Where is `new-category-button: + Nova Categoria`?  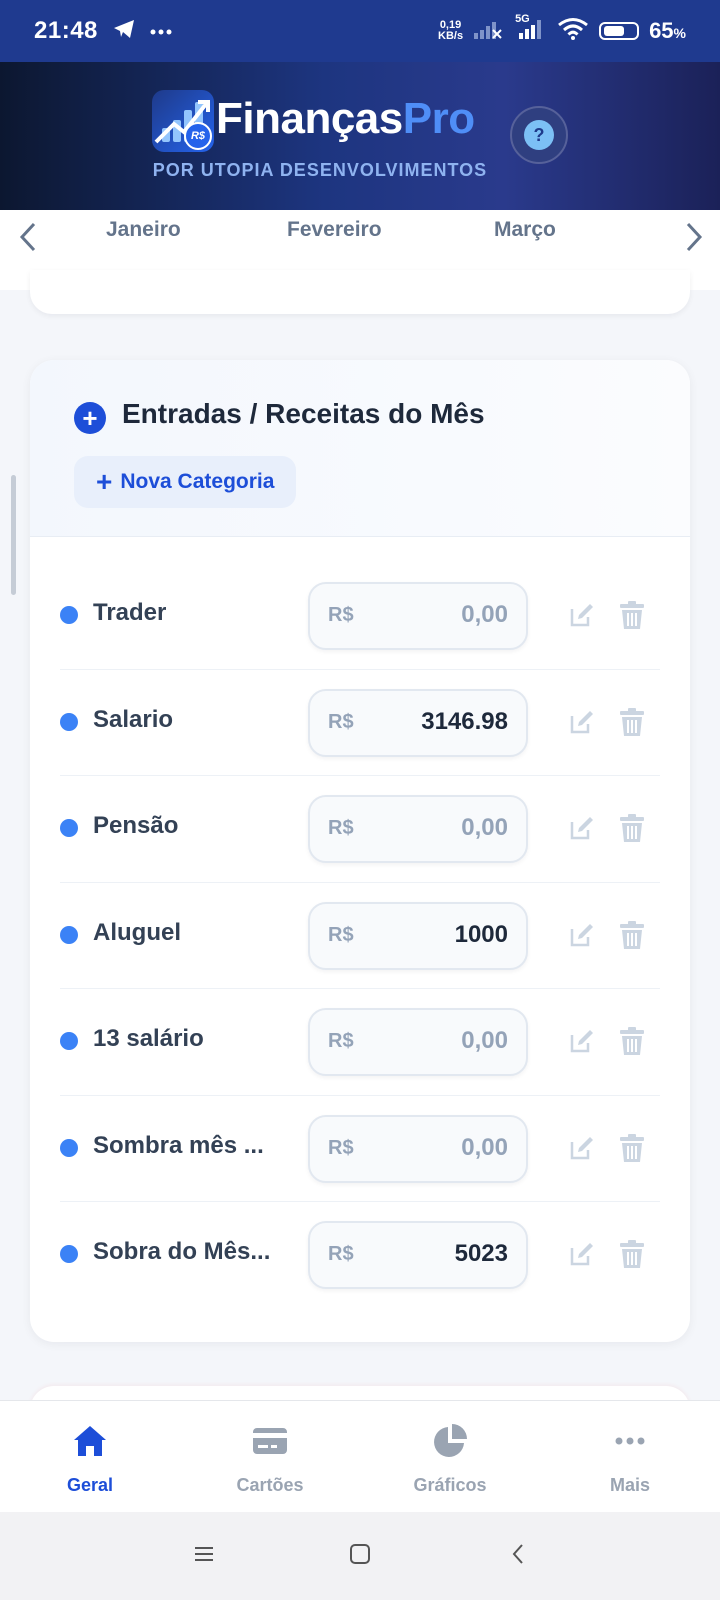 new-category-button: + Nova Categoria is located at coordinates (185, 482).